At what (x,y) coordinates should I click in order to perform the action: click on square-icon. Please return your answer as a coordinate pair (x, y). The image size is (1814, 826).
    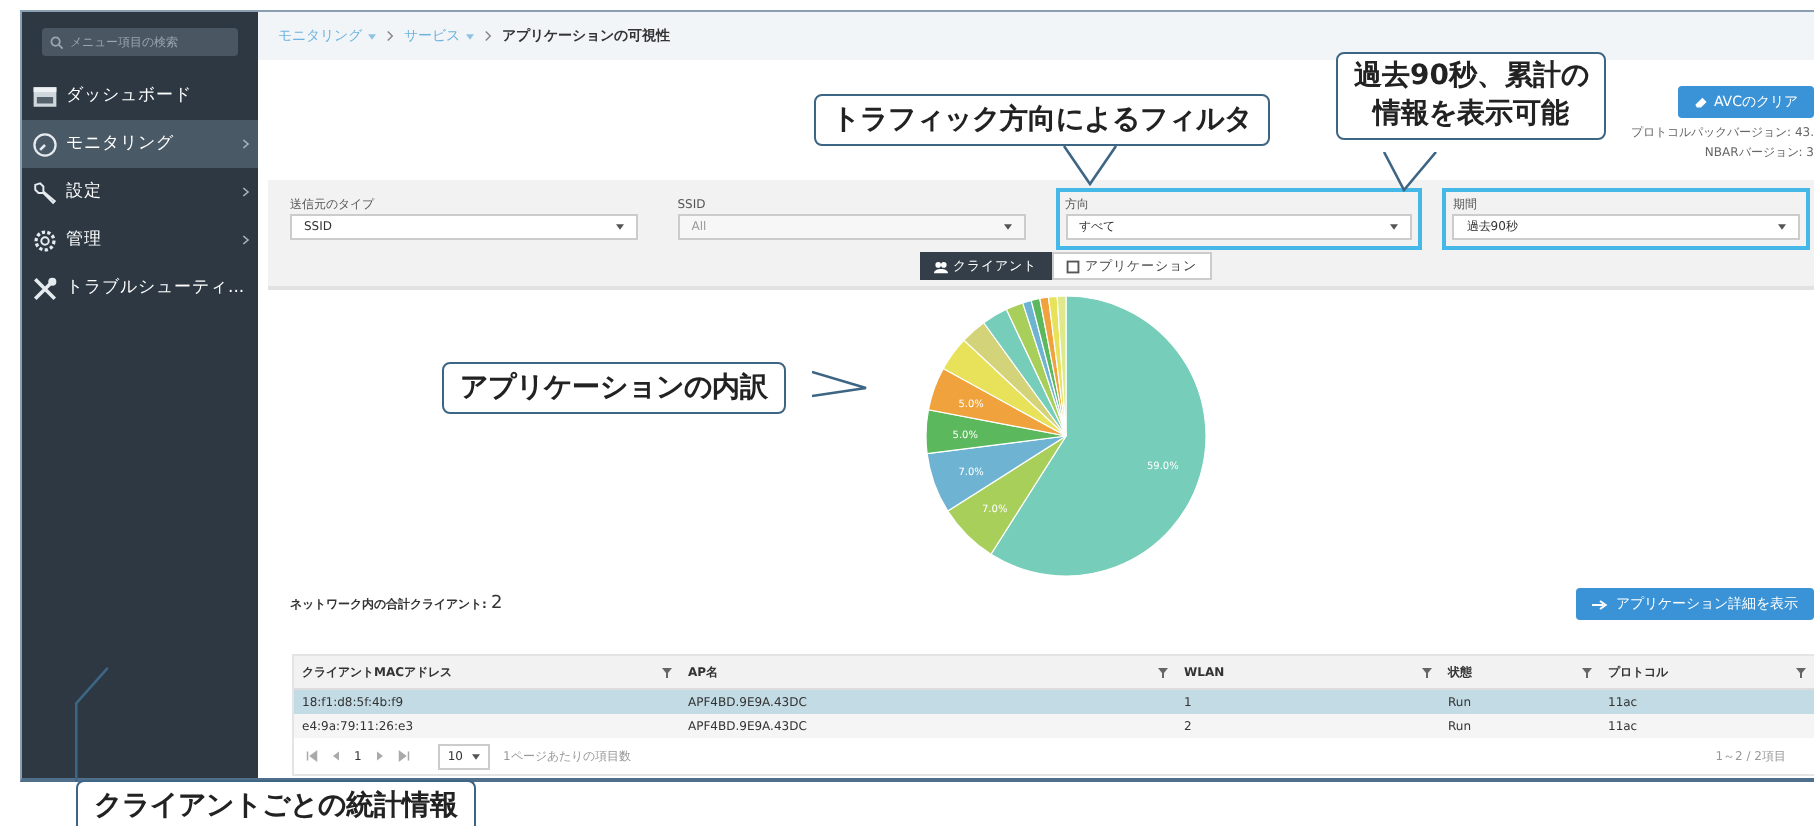
    Looking at the image, I should click on (1072, 266).